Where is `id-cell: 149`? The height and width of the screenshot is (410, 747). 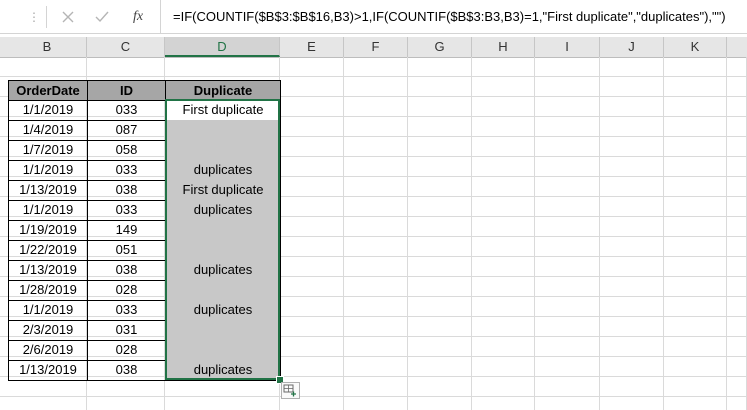 id-cell: 149 is located at coordinates (126, 230).